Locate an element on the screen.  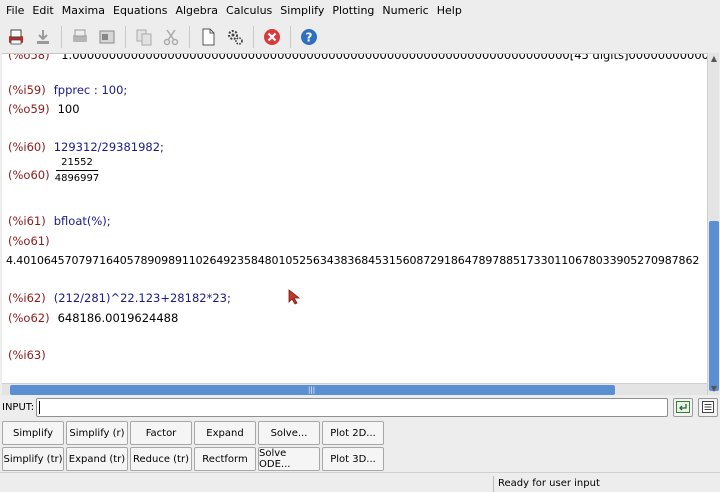
output-cell: (%o62) 648186.0019624488 is located at coordinates (93, 318).